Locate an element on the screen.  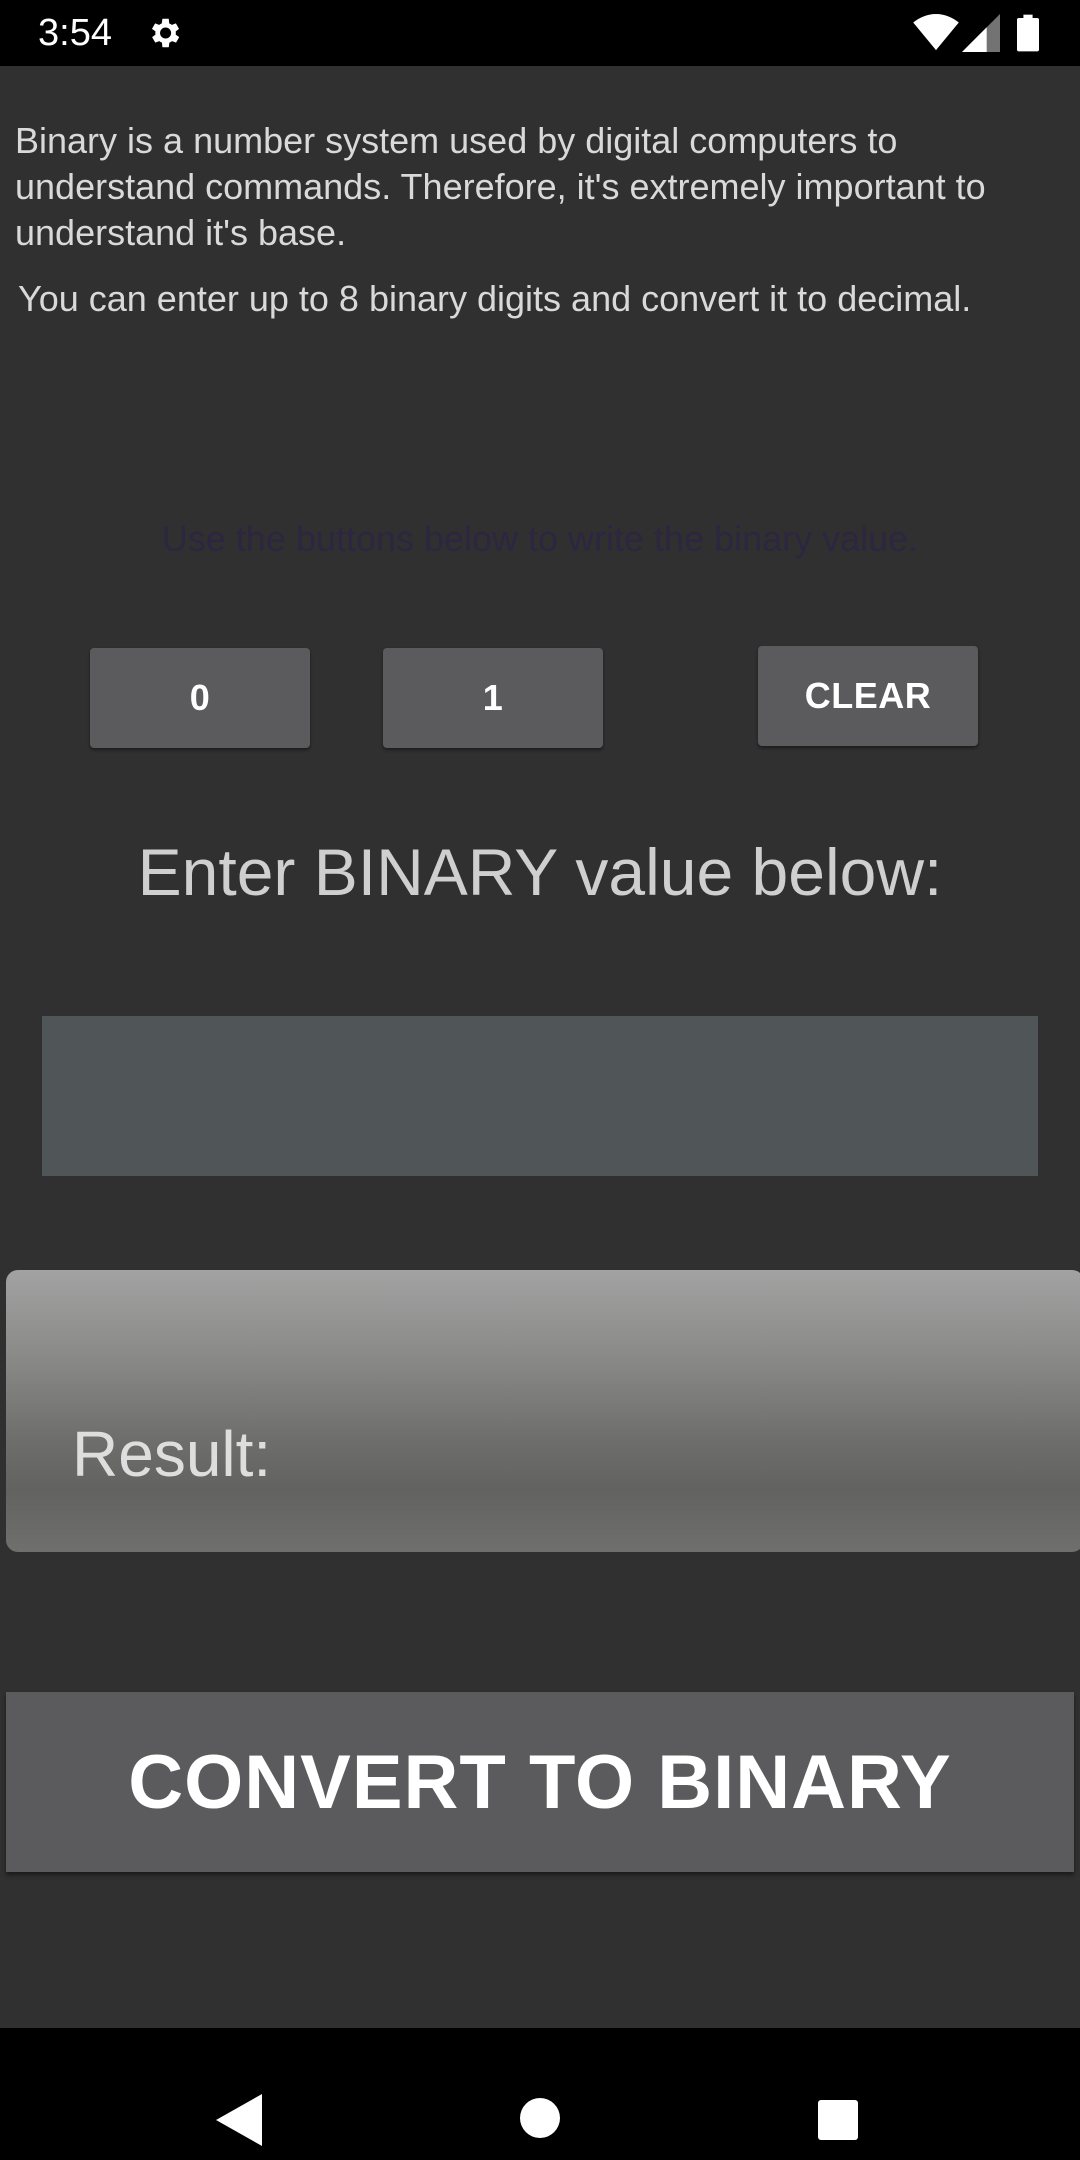
enter-binary-label: Enter BINARY value below: is located at coordinates (540, 872).